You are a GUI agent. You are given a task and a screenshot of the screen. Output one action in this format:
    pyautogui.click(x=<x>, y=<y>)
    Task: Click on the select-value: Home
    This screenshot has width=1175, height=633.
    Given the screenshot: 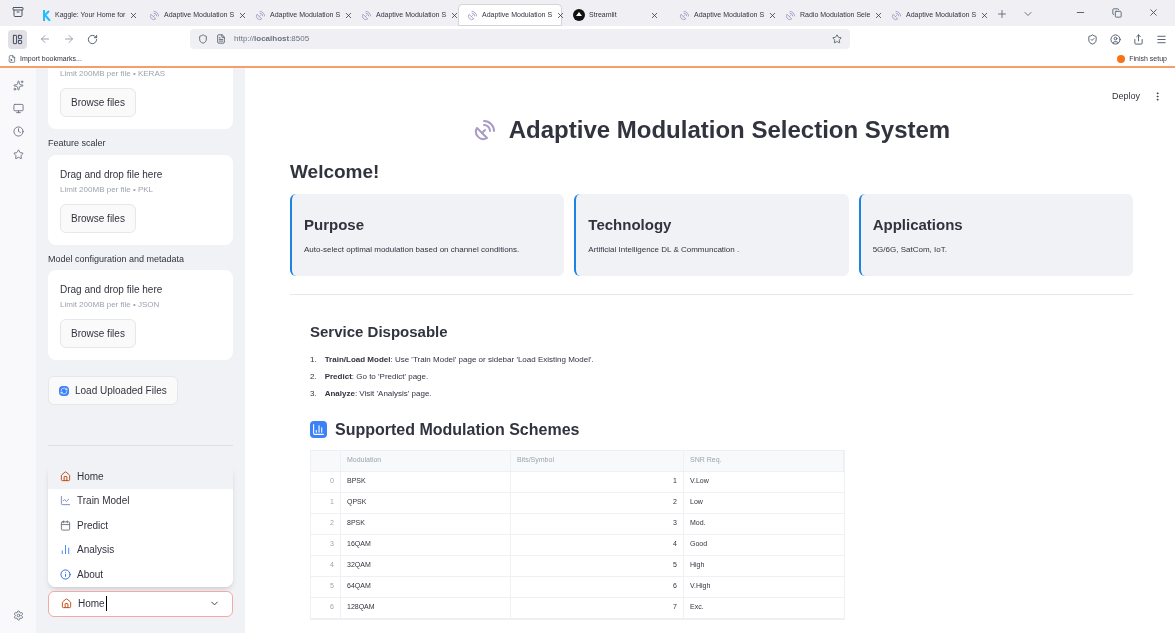 What is the action you would take?
    pyautogui.click(x=92, y=603)
    